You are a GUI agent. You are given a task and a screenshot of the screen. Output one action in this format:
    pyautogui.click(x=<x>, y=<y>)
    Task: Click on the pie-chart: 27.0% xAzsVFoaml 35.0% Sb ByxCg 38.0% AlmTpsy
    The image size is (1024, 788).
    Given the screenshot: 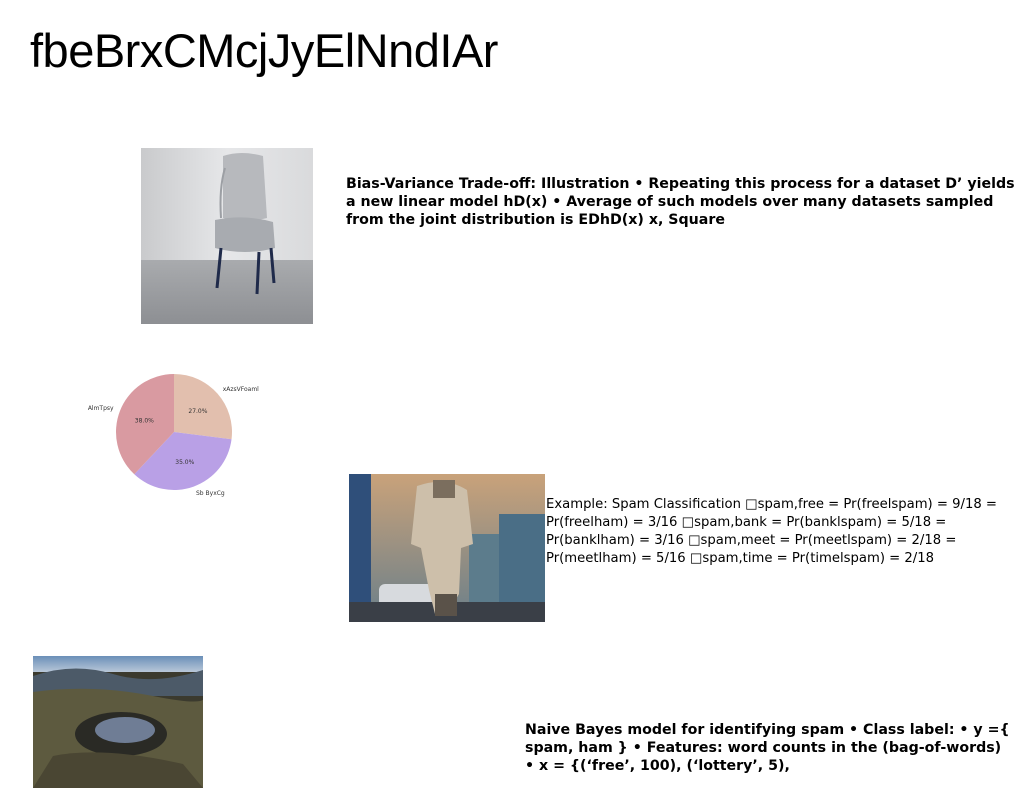 What is the action you would take?
    pyautogui.click(x=180, y=440)
    